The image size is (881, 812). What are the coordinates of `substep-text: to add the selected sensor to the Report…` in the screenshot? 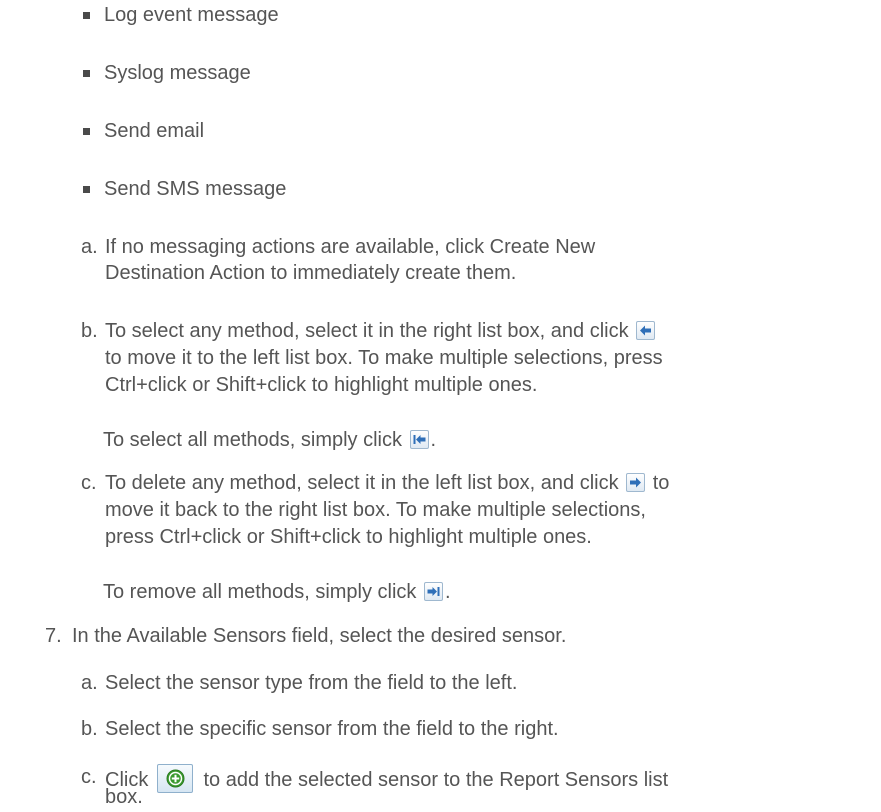 It's located at (436, 780).